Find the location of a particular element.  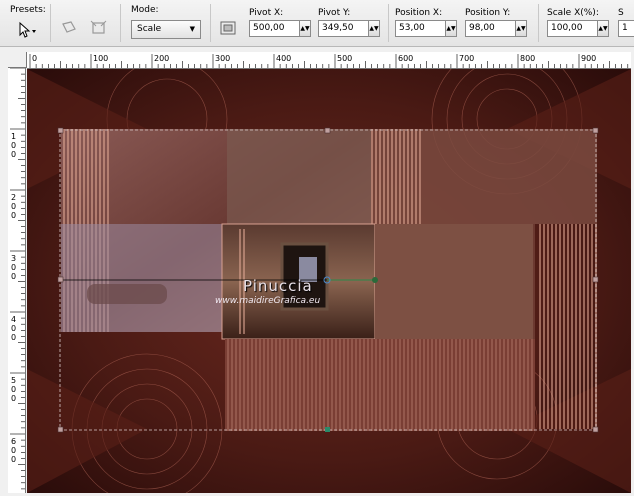

reset-transform-button is located at coordinates (99, 28).